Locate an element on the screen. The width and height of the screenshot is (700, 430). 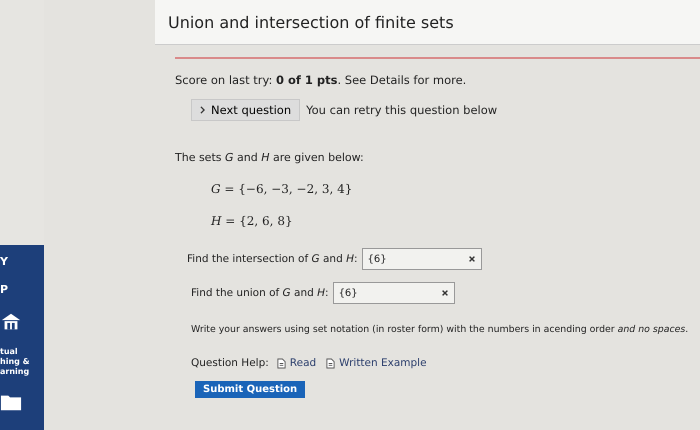
instruction-text: Write your answers using set notation (in roster form) with the numbers in acending order and no spaces. is located at coordinates (440, 329).